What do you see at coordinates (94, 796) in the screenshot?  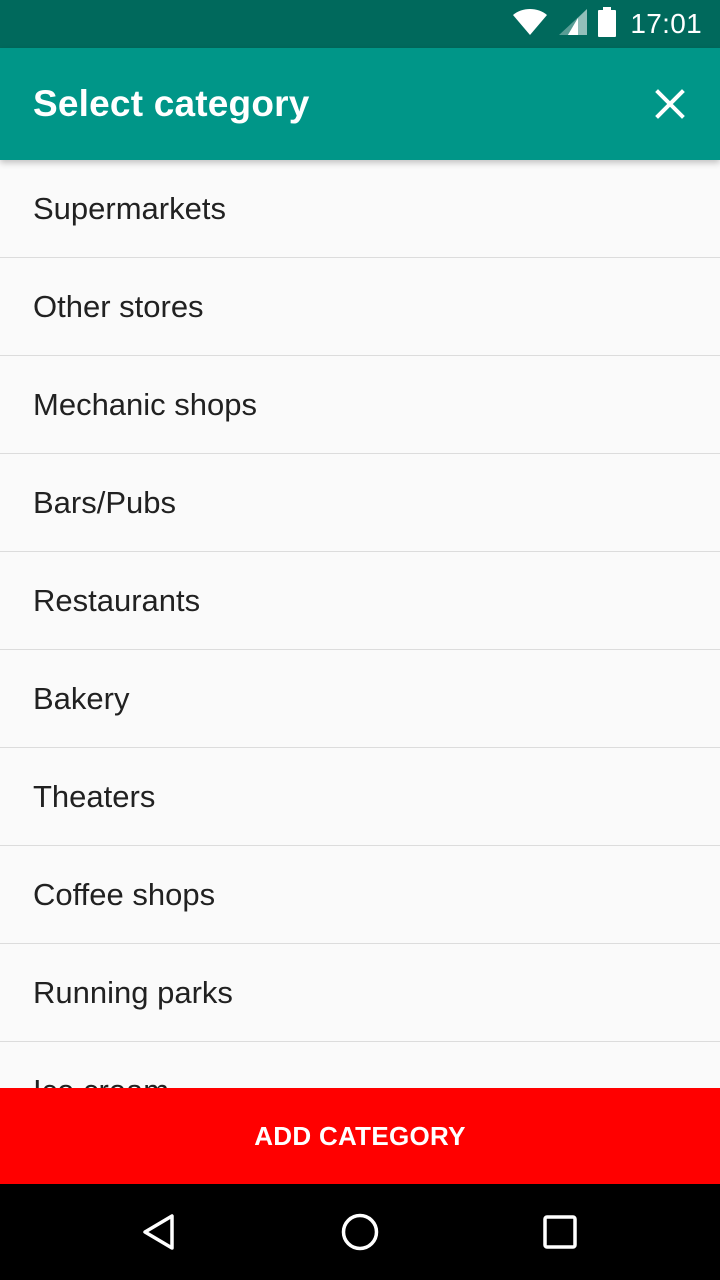 I see `list-item-label: Theaters` at bounding box center [94, 796].